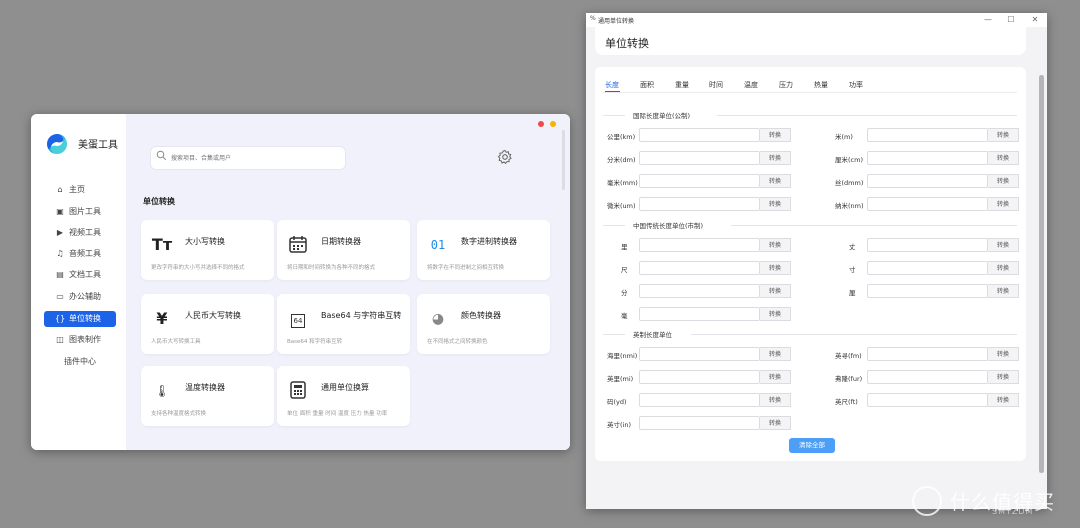 The image size is (1080, 528). Describe the element at coordinates (541, 124) in the screenshot. I see `close-button` at that location.